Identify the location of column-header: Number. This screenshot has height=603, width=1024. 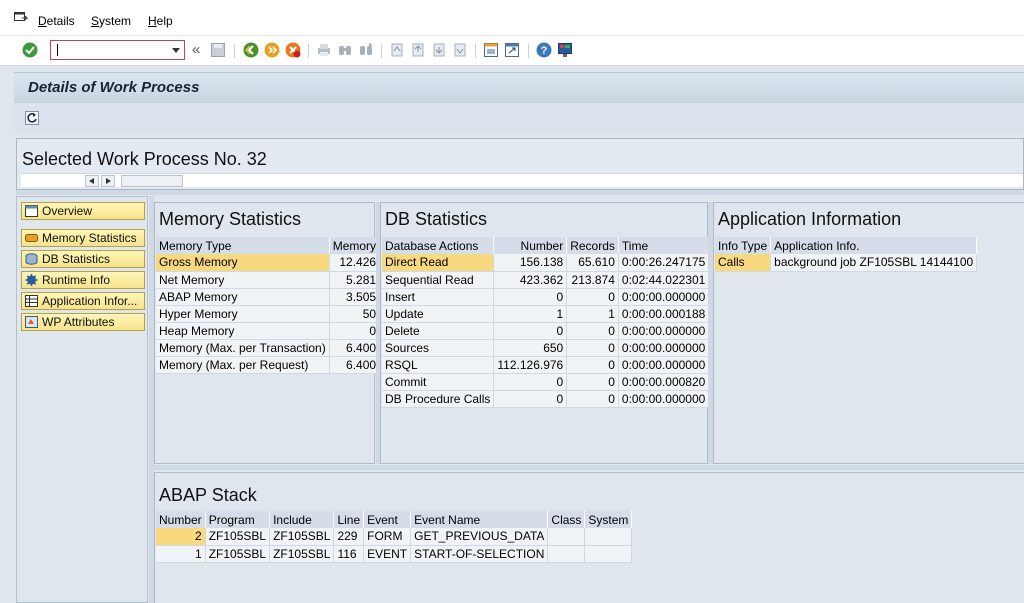
(530, 245).